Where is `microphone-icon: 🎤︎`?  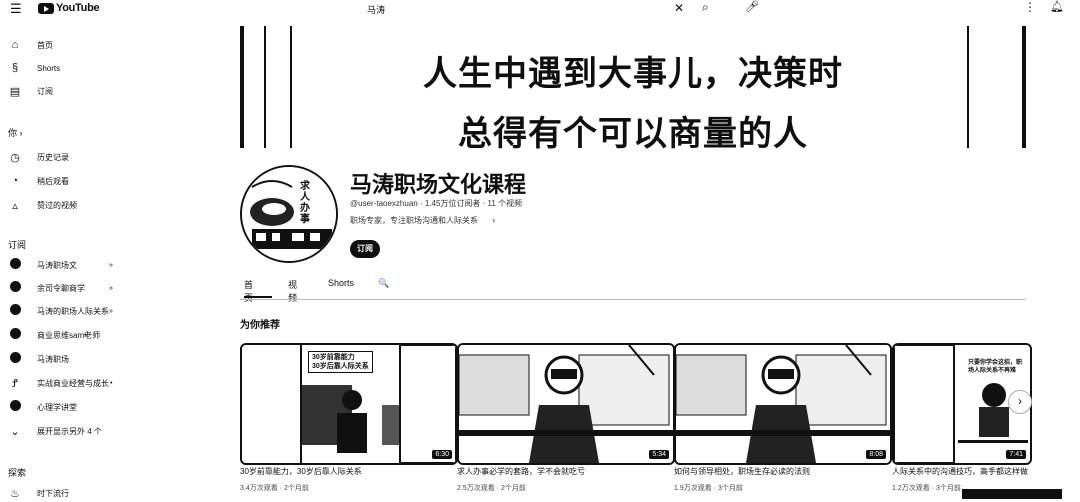
microphone-icon: 🎤︎ is located at coordinates (752, 6).